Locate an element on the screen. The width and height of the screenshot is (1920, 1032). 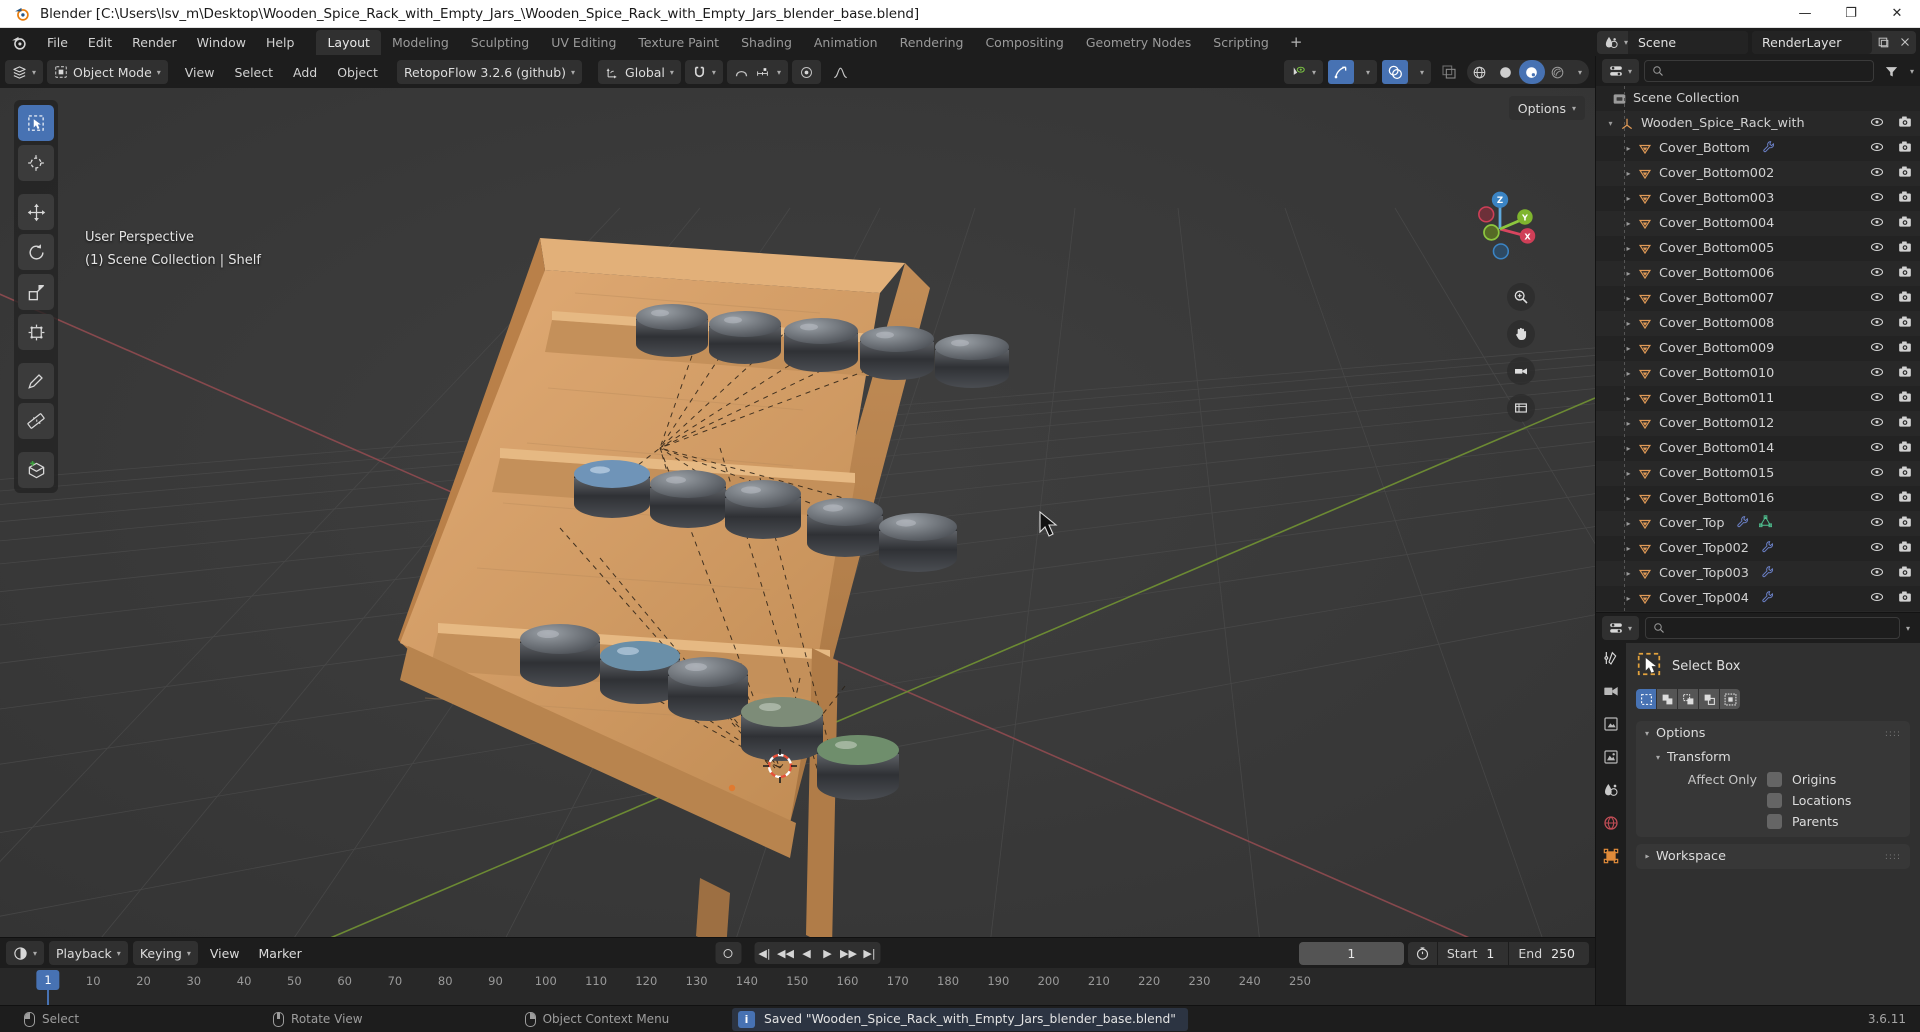
tool-move is located at coordinates (36, 212).